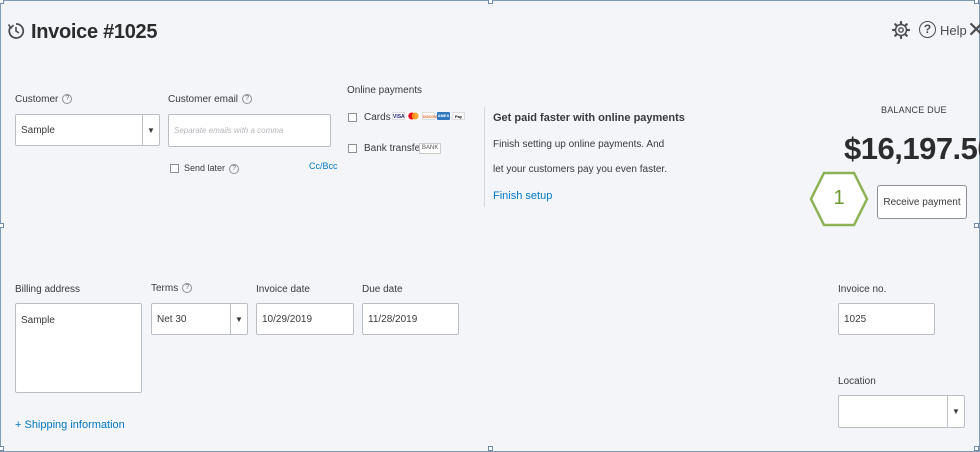 This screenshot has height=452, width=980. I want to click on cards-checkbox, so click(352, 117).